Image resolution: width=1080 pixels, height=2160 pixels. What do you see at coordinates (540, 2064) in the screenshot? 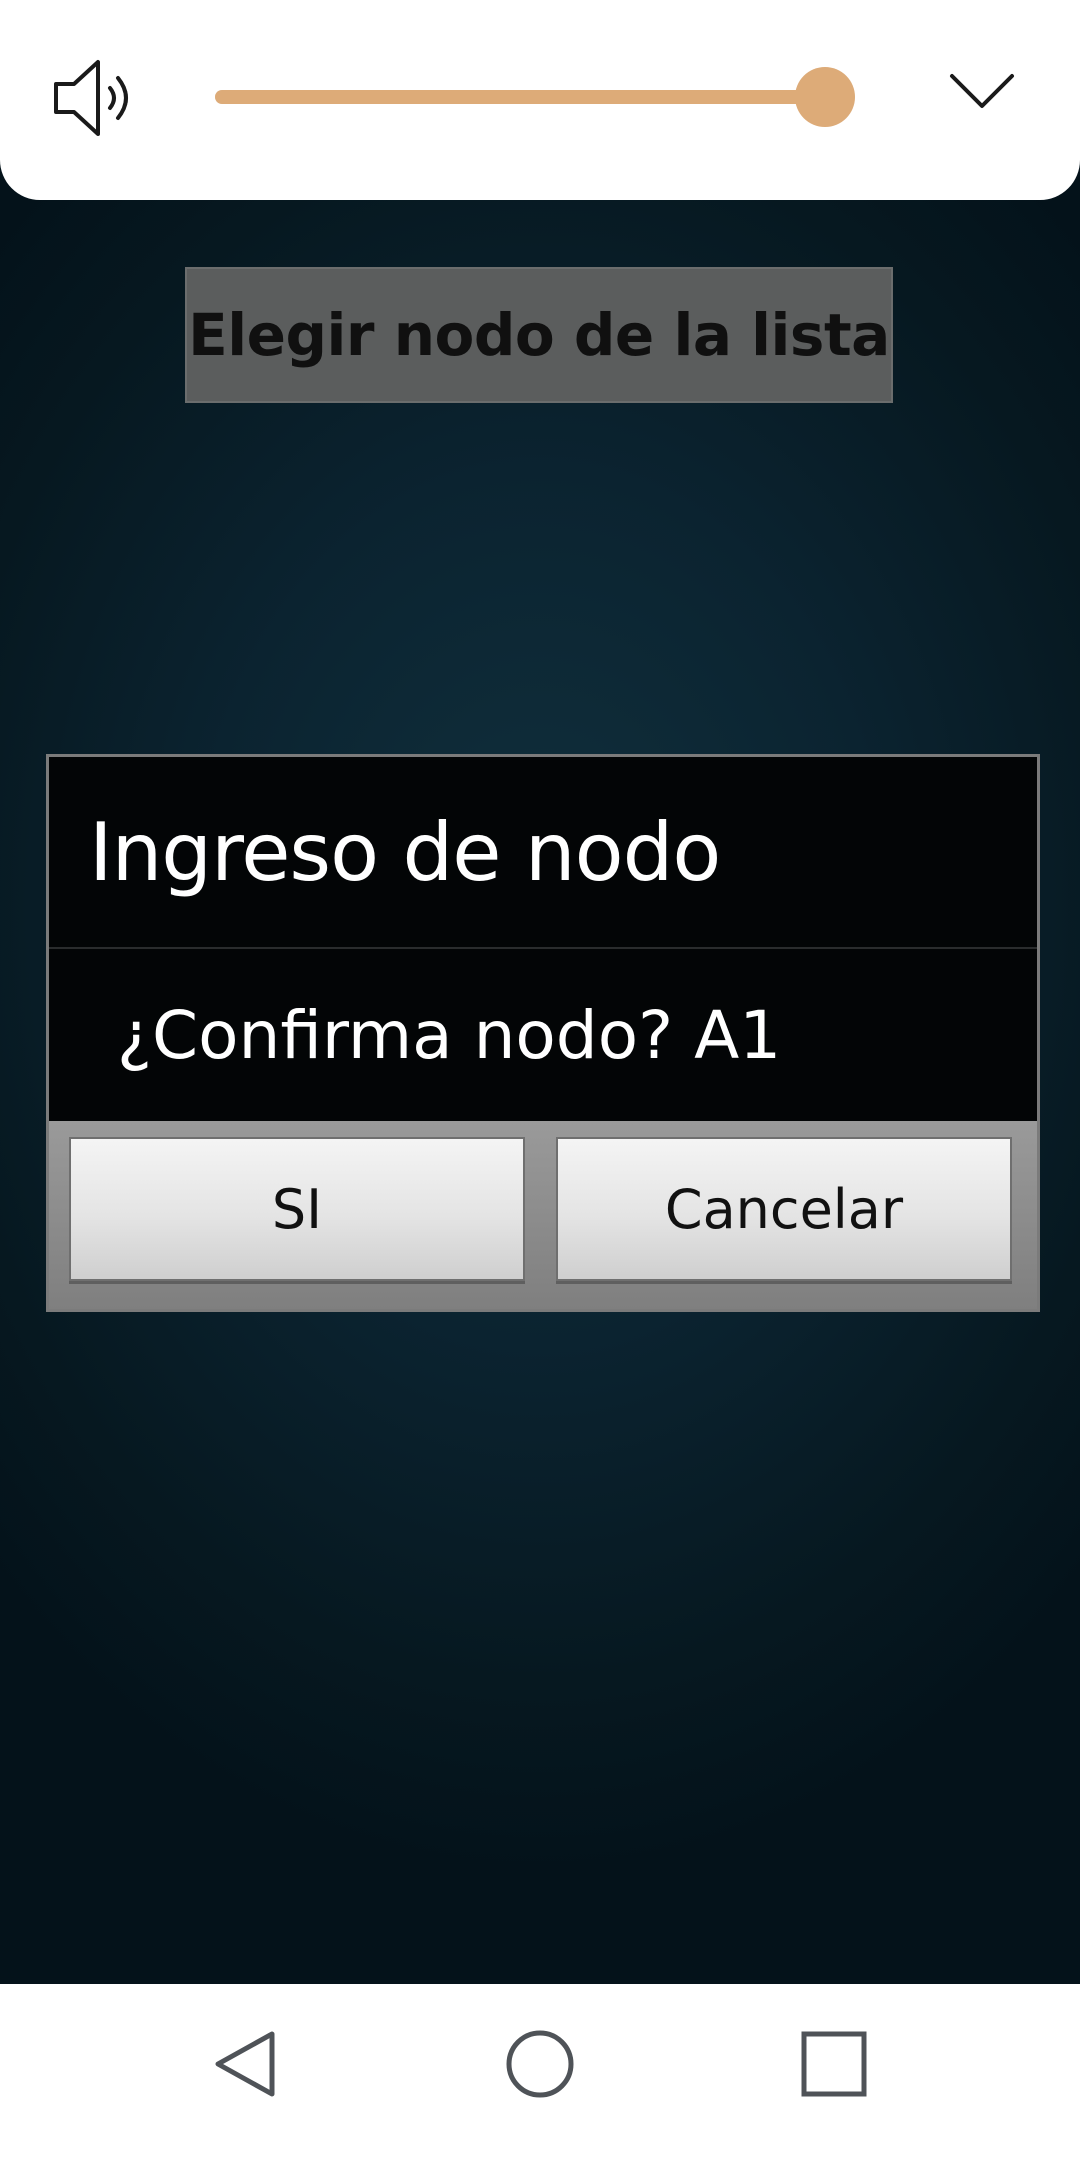
I see `home-icon` at bounding box center [540, 2064].